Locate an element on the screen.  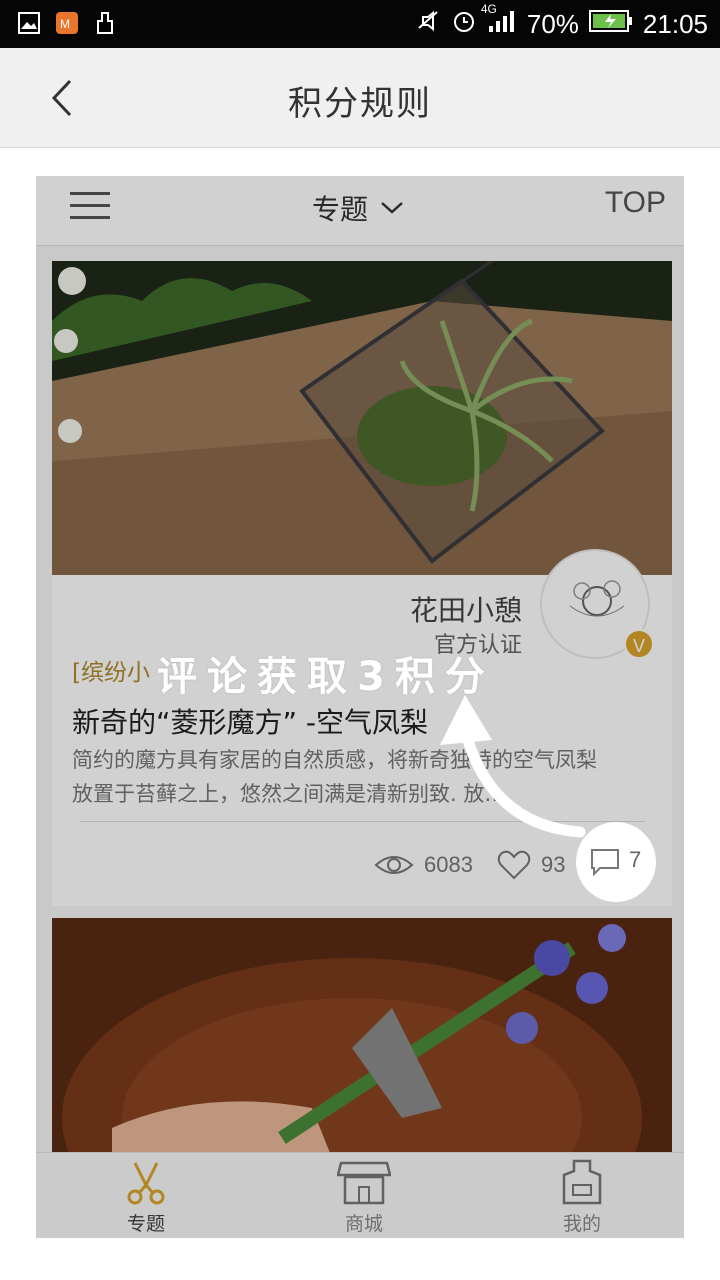
mute-icon is located at coordinates (428, 24).